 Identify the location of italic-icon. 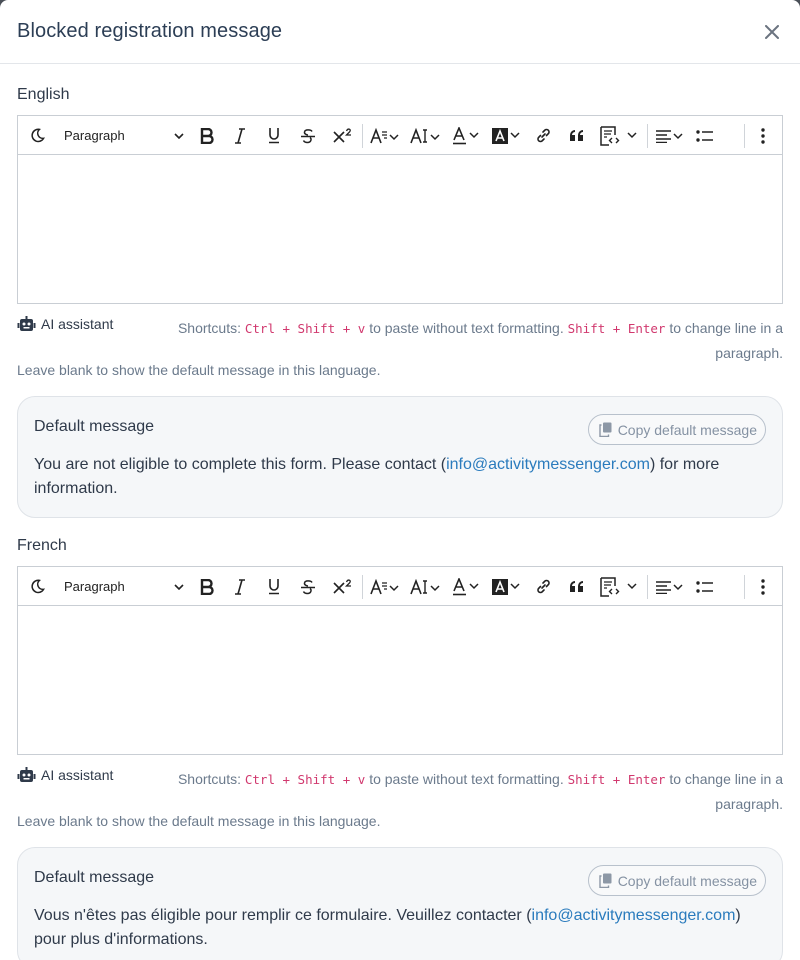
(240, 586).